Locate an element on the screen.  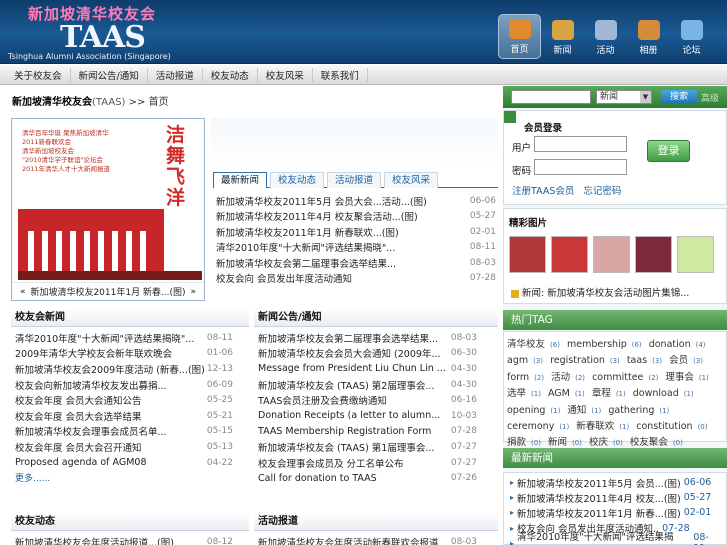
item-title: TAAS Membership Registration Form is located at coordinates (344, 431).